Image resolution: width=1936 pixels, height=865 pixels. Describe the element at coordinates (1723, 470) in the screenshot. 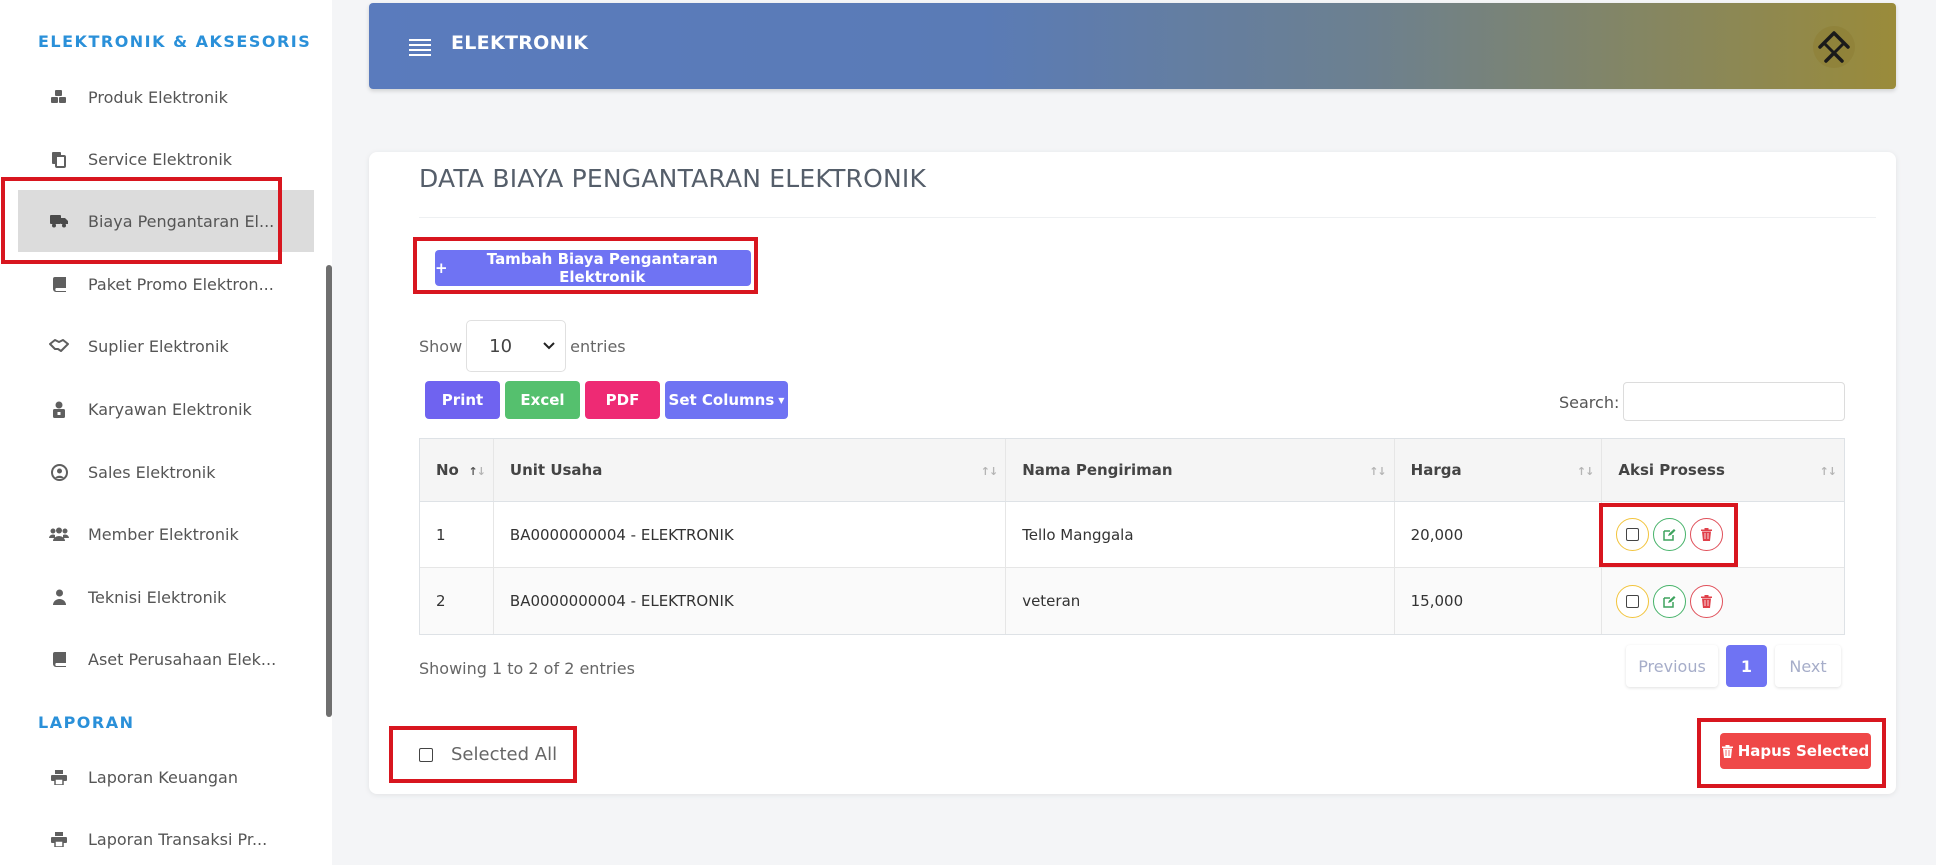

I see `column-header-aksi-prosess: Aksi Prosess ↑↓` at that location.